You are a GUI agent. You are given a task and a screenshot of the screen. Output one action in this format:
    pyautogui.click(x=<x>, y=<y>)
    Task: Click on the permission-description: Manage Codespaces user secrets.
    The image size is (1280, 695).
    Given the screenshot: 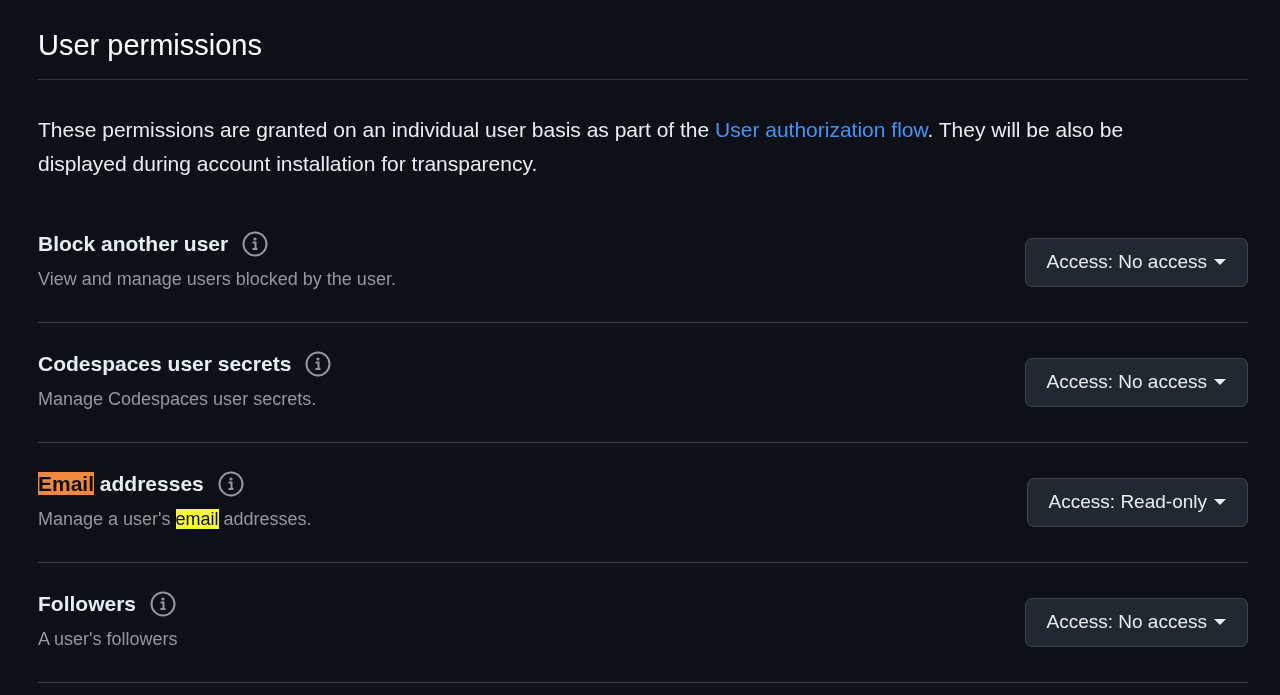 What is the action you would take?
    pyautogui.click(x=178, y=399)
    